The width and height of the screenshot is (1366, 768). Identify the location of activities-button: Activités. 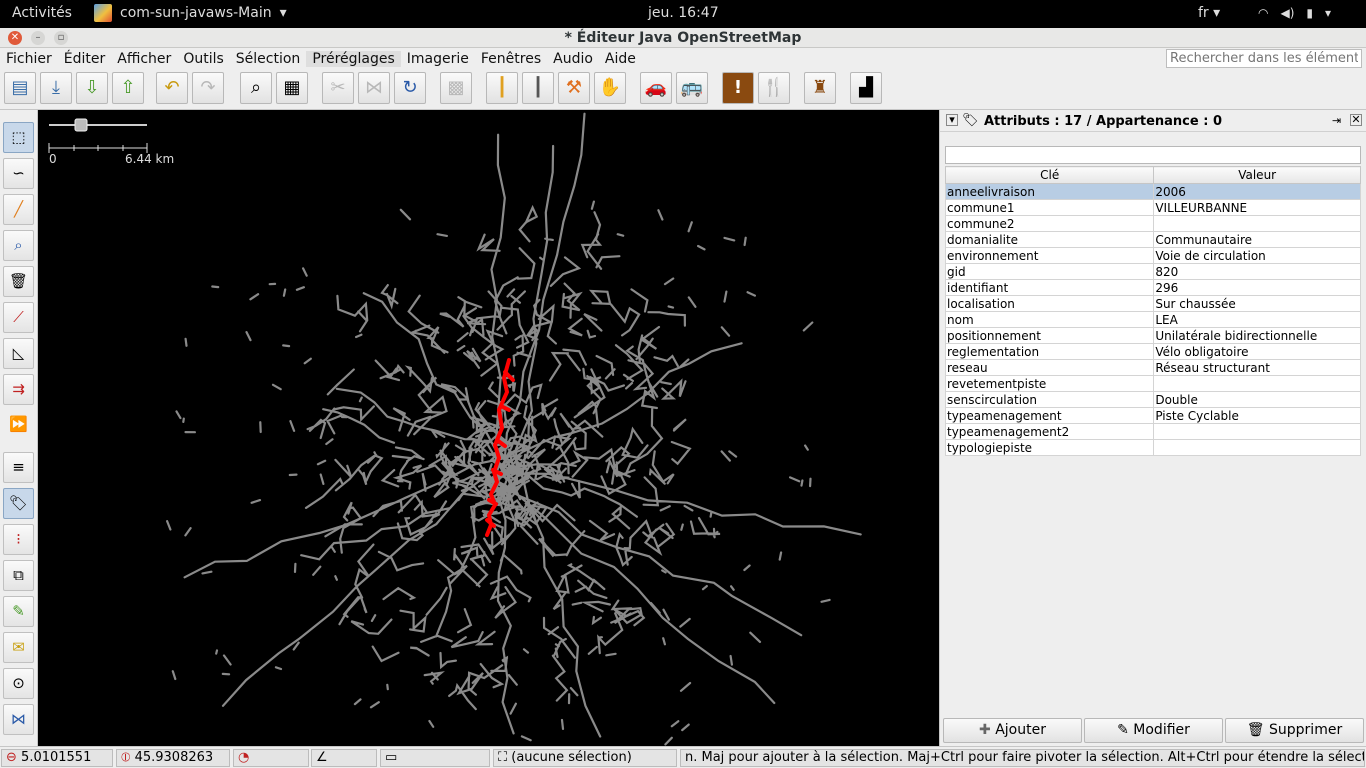
(42, 13).